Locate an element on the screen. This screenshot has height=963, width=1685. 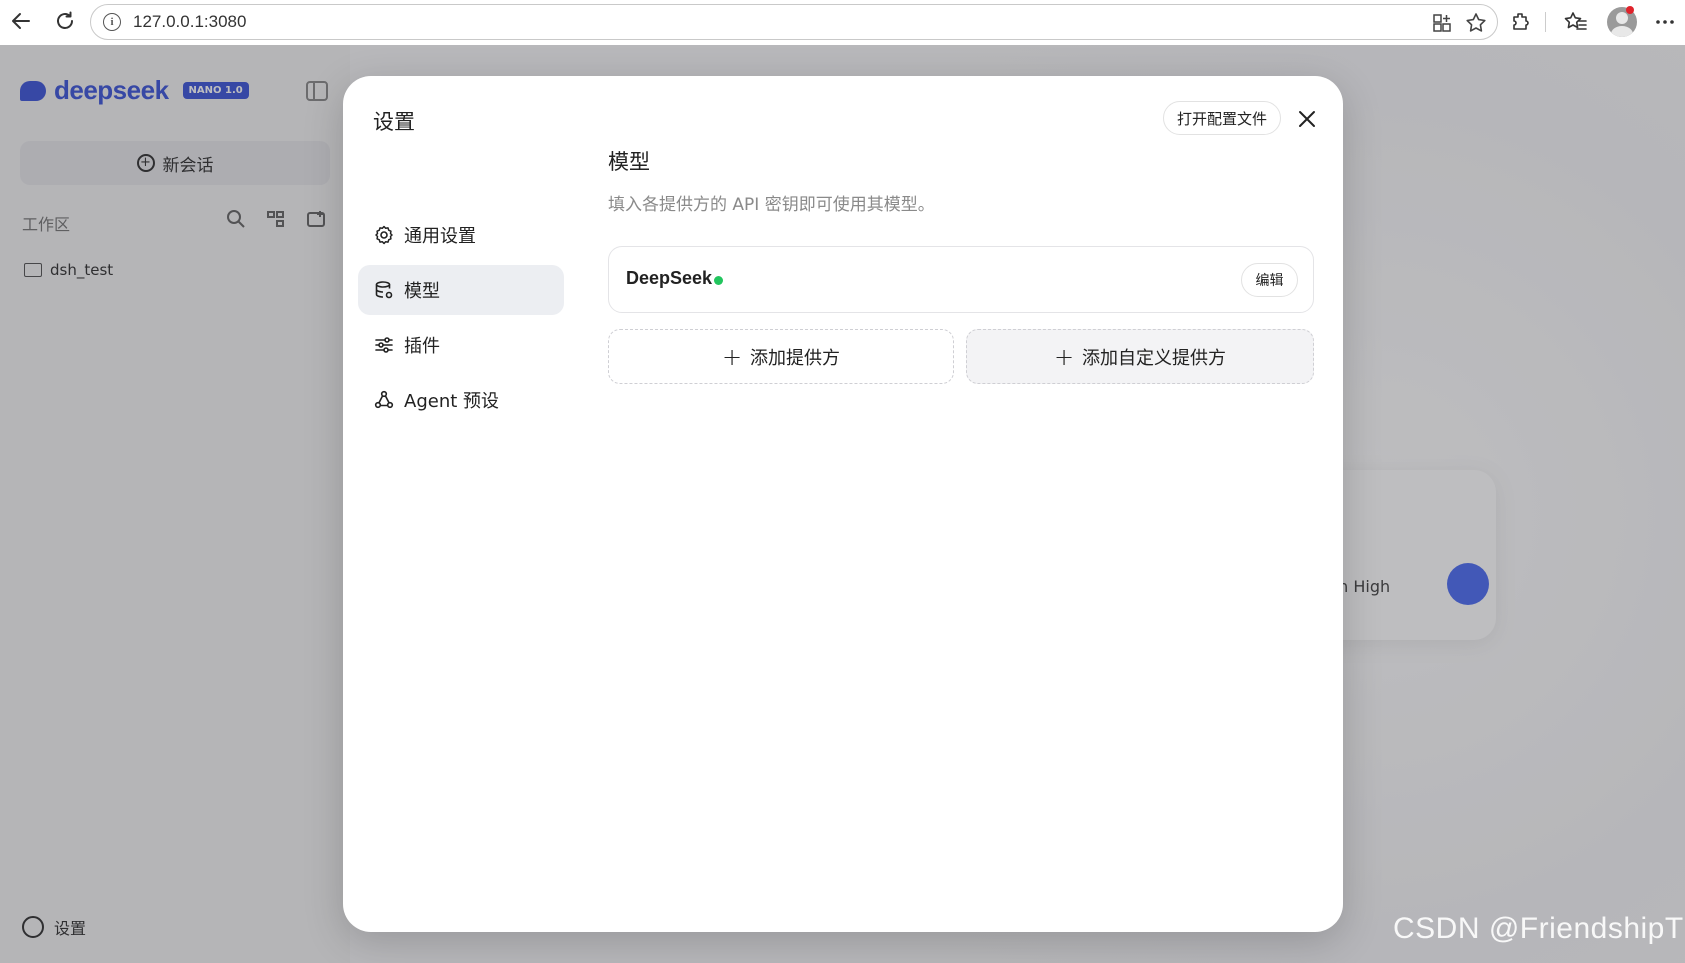
modal-title: 设置 is located at coordinates (394, 122).